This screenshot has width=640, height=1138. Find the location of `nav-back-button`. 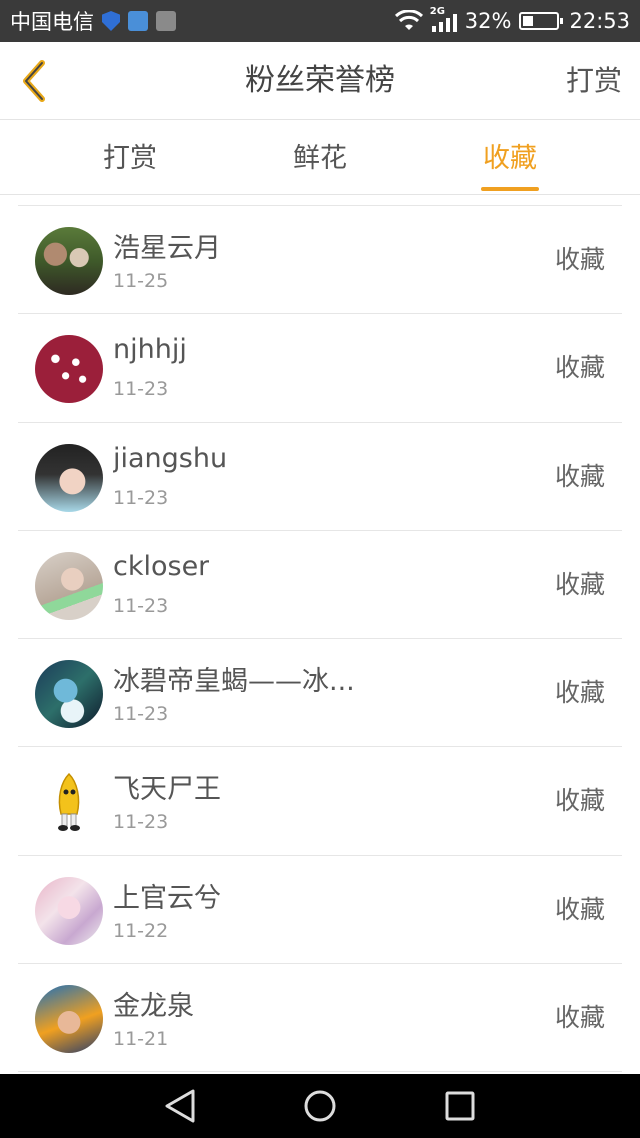

nav-back-button is located at coordinates (180, 1106).